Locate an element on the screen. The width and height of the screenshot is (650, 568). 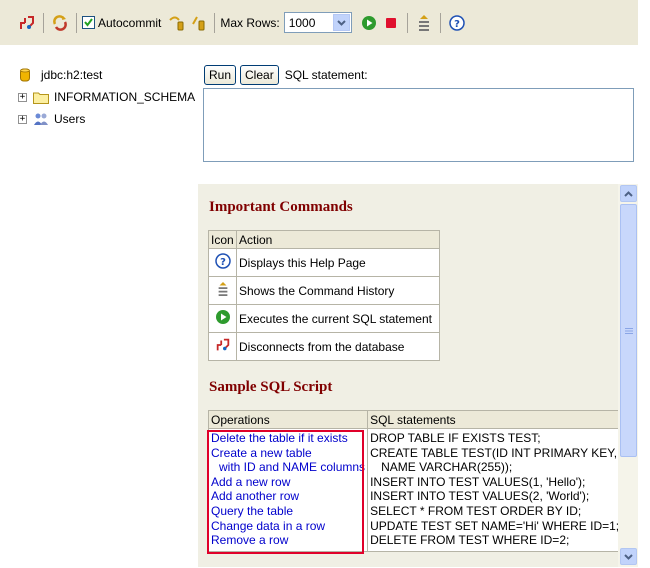
operation-link: with ID and NAME columns is located at coordinates (288, 467).